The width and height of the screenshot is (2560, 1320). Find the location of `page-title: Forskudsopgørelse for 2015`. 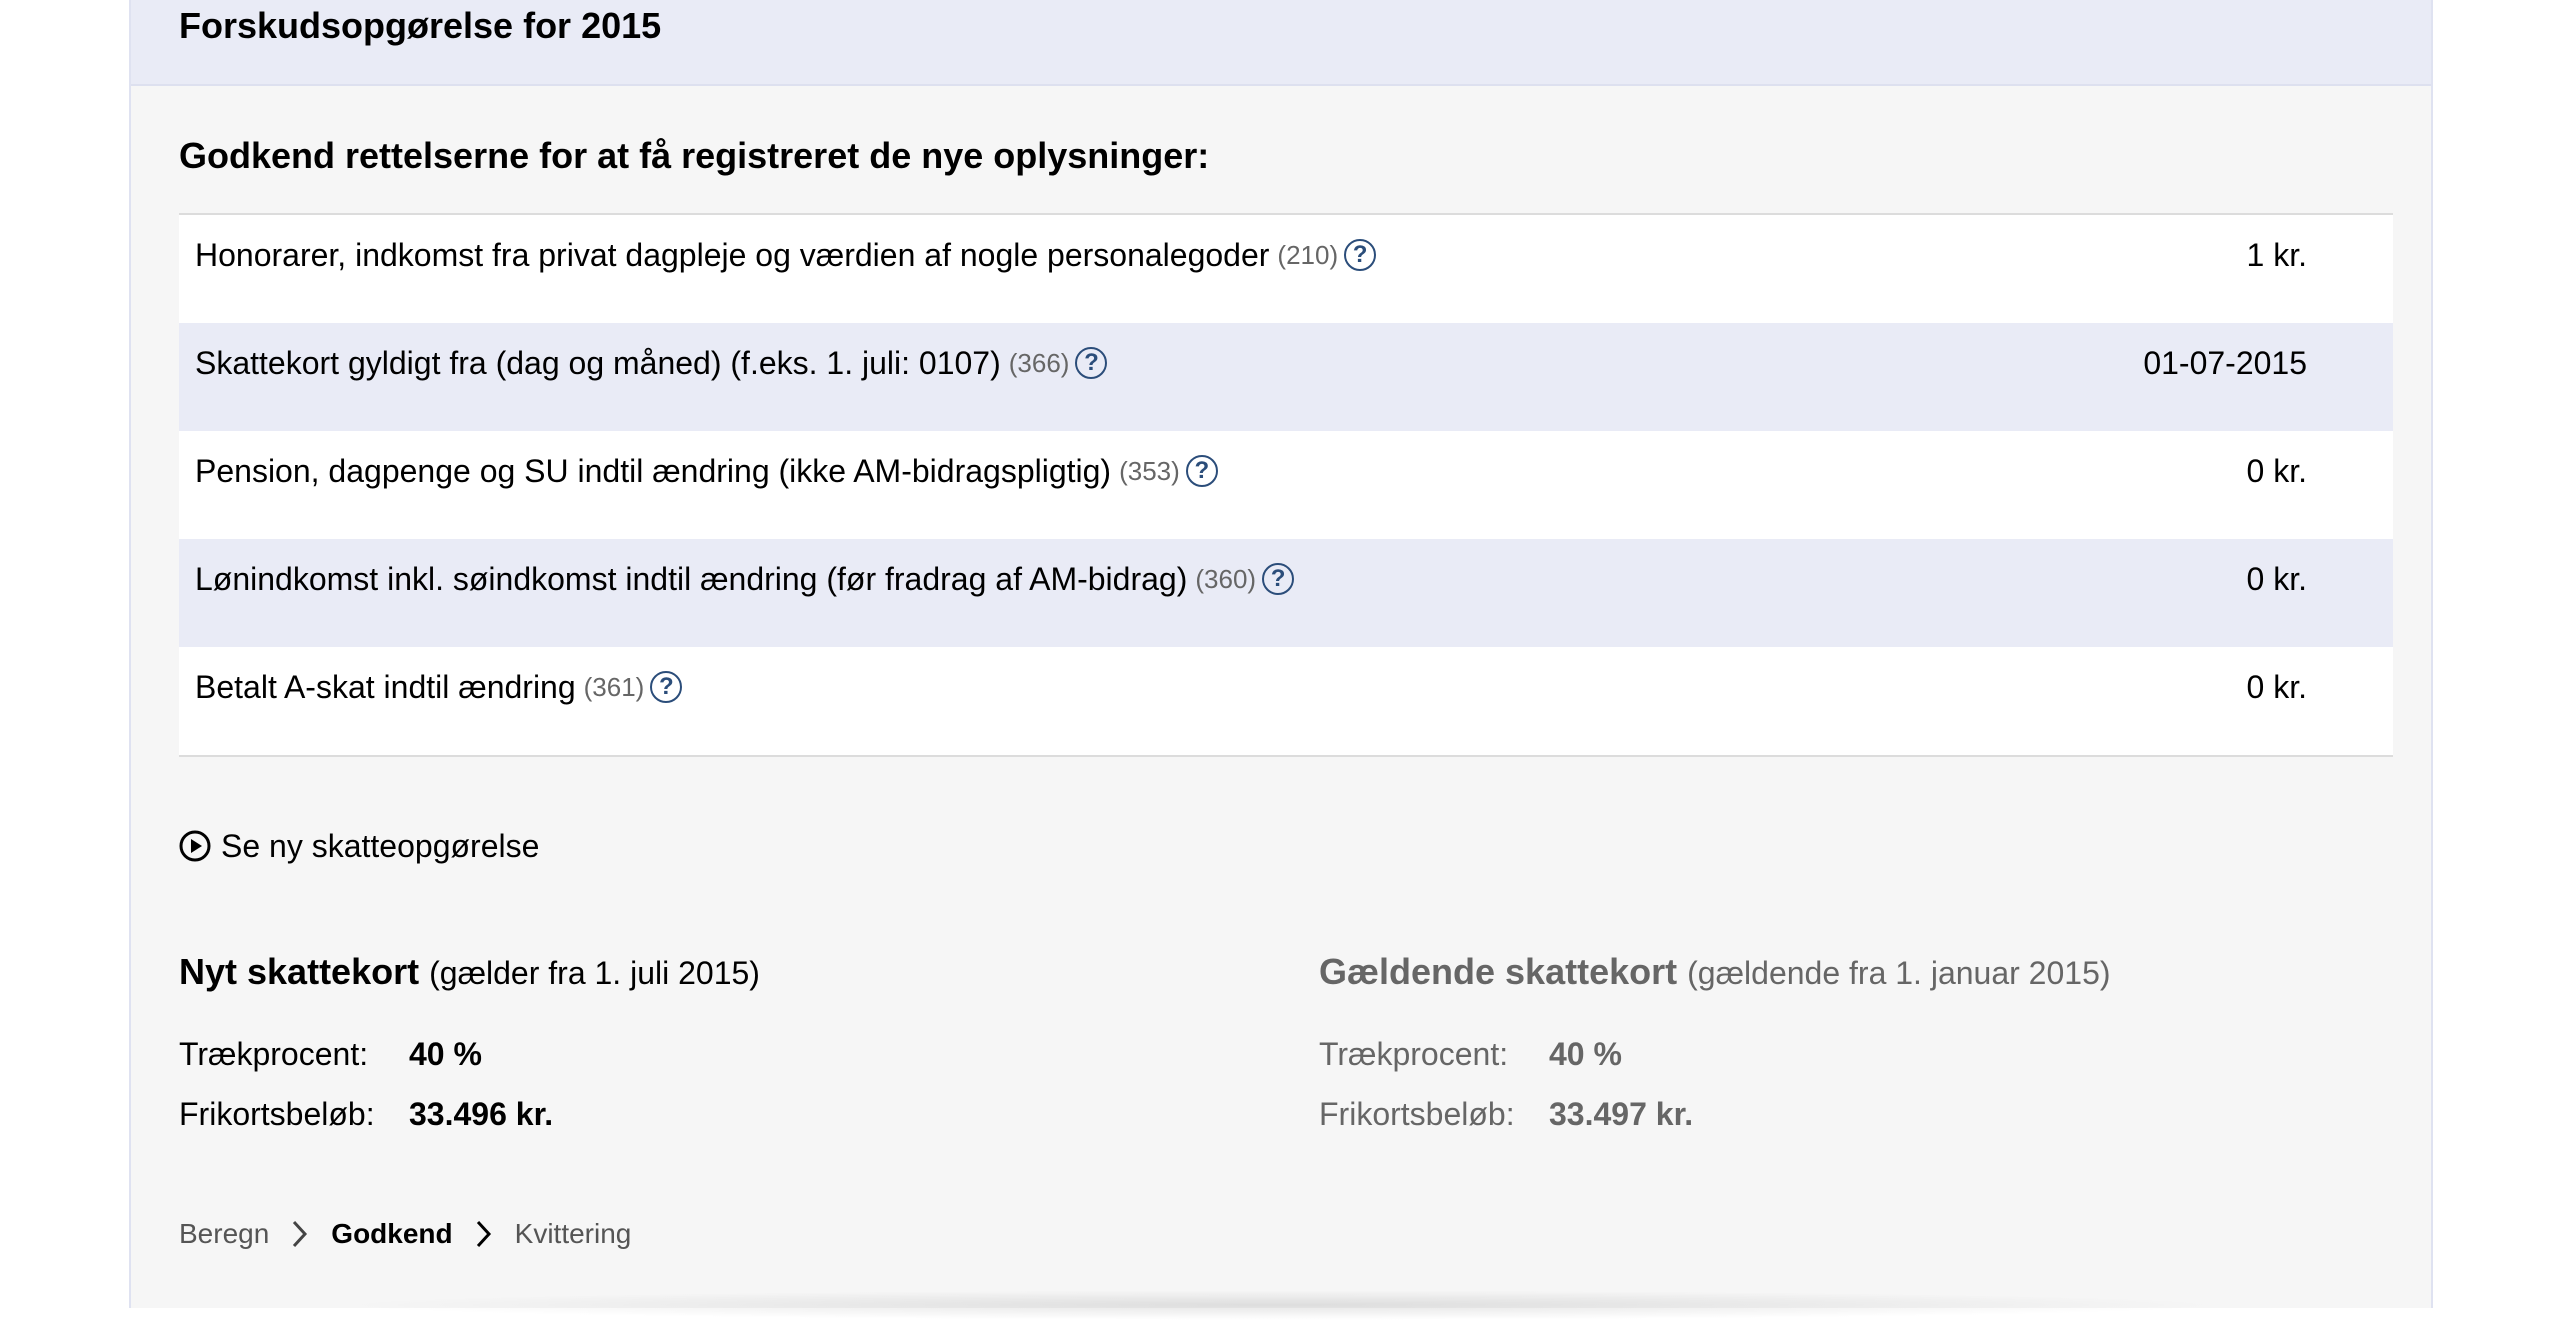

page-title: Forskudsopgørelse for 2015 is located at coordinates (420, 25).